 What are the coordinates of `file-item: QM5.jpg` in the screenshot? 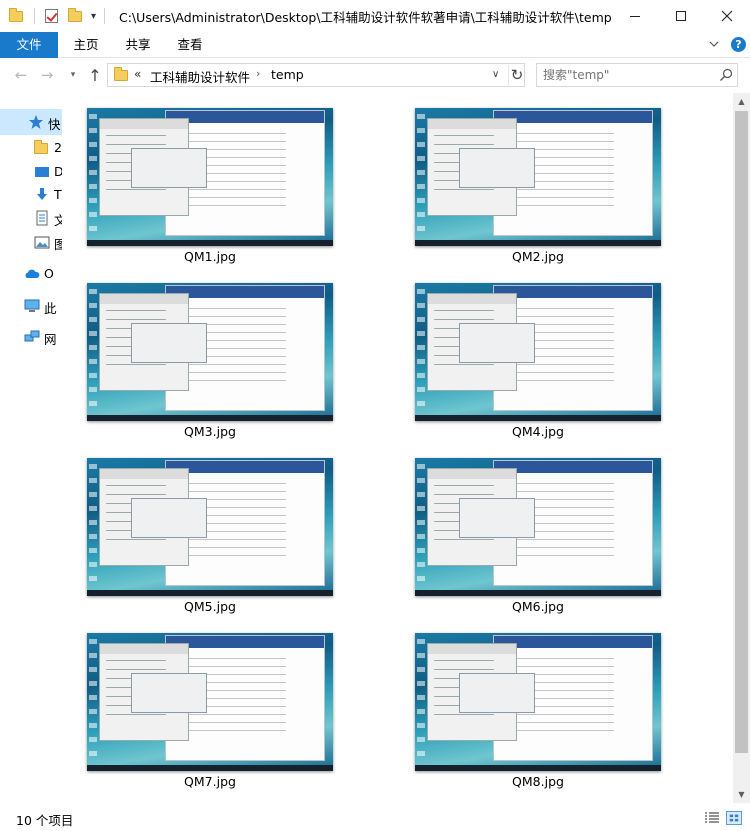 It's located at (197, 528).